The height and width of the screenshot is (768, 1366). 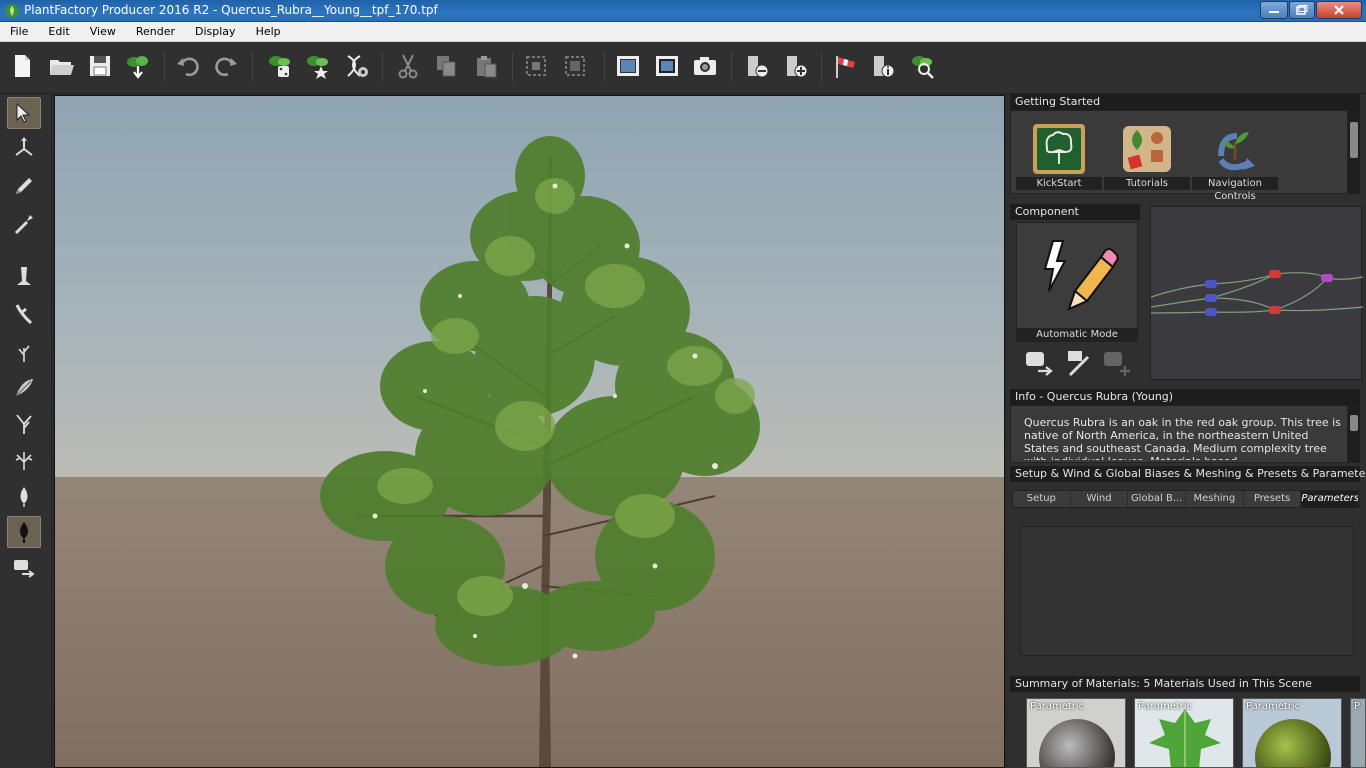 I want to click on fork-icon, so click(x=24, y=424).